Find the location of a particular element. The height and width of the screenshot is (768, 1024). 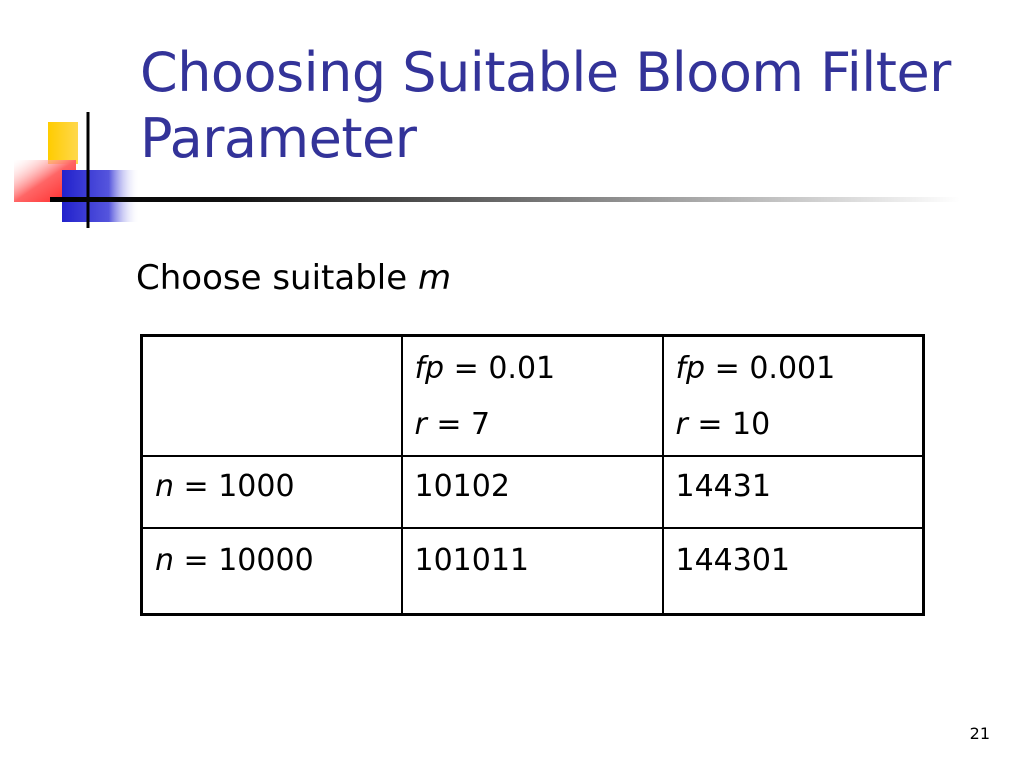

slide-title: Choosing Suitable Bloom Filter Parameter is located at coordinates (570, 106).